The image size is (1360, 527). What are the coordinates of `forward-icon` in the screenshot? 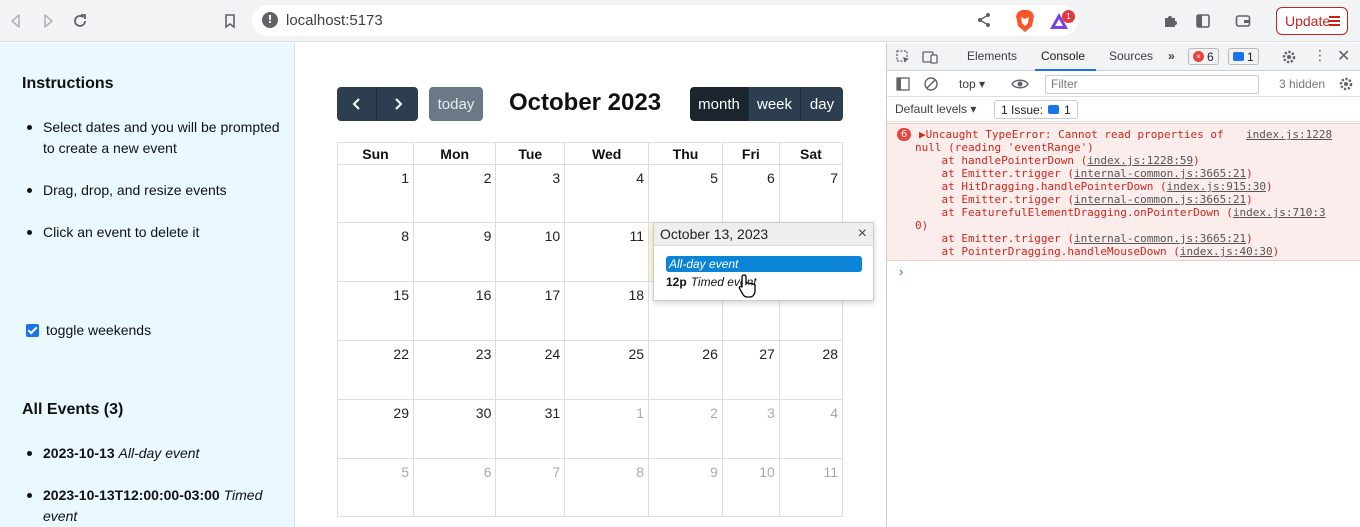 It's located at (48, 21).